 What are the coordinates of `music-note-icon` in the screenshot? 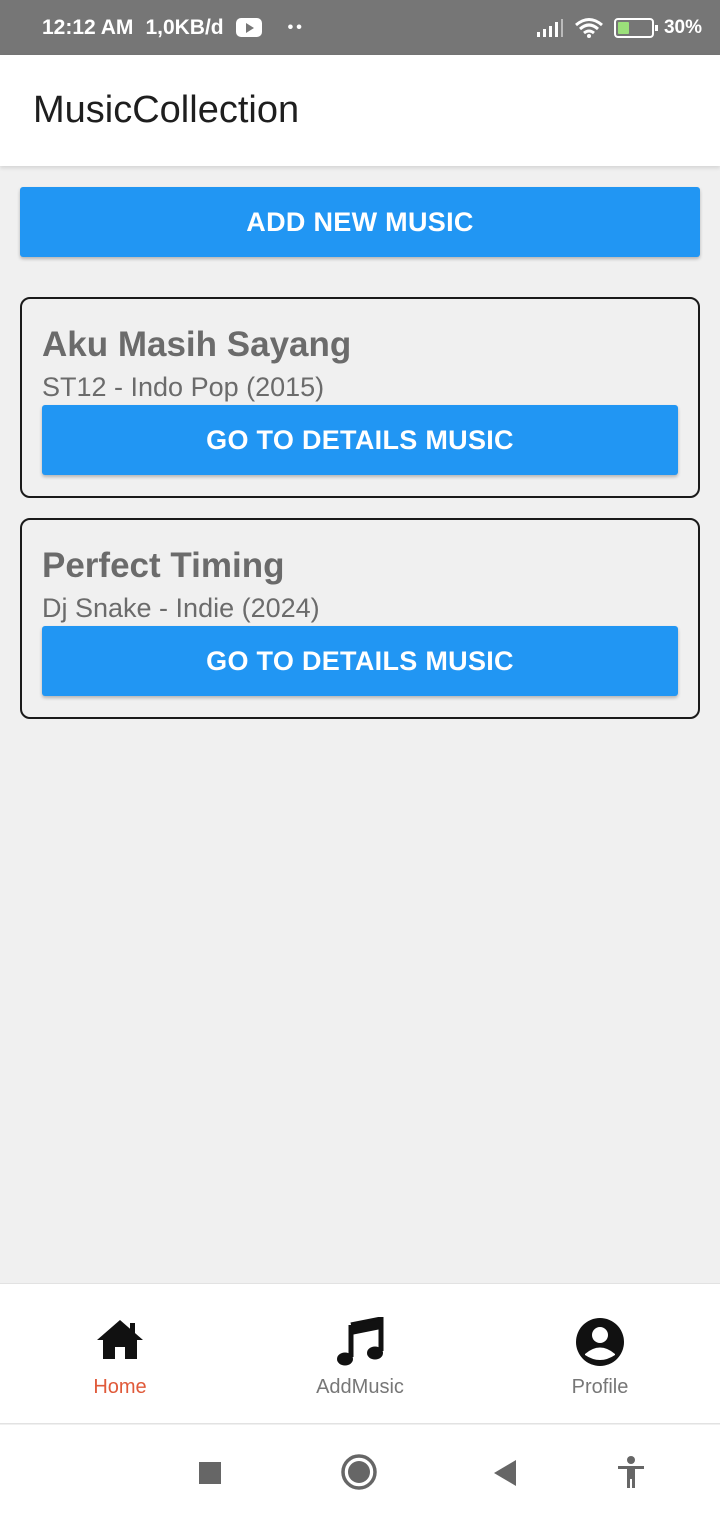 It's located at (360, 1341).